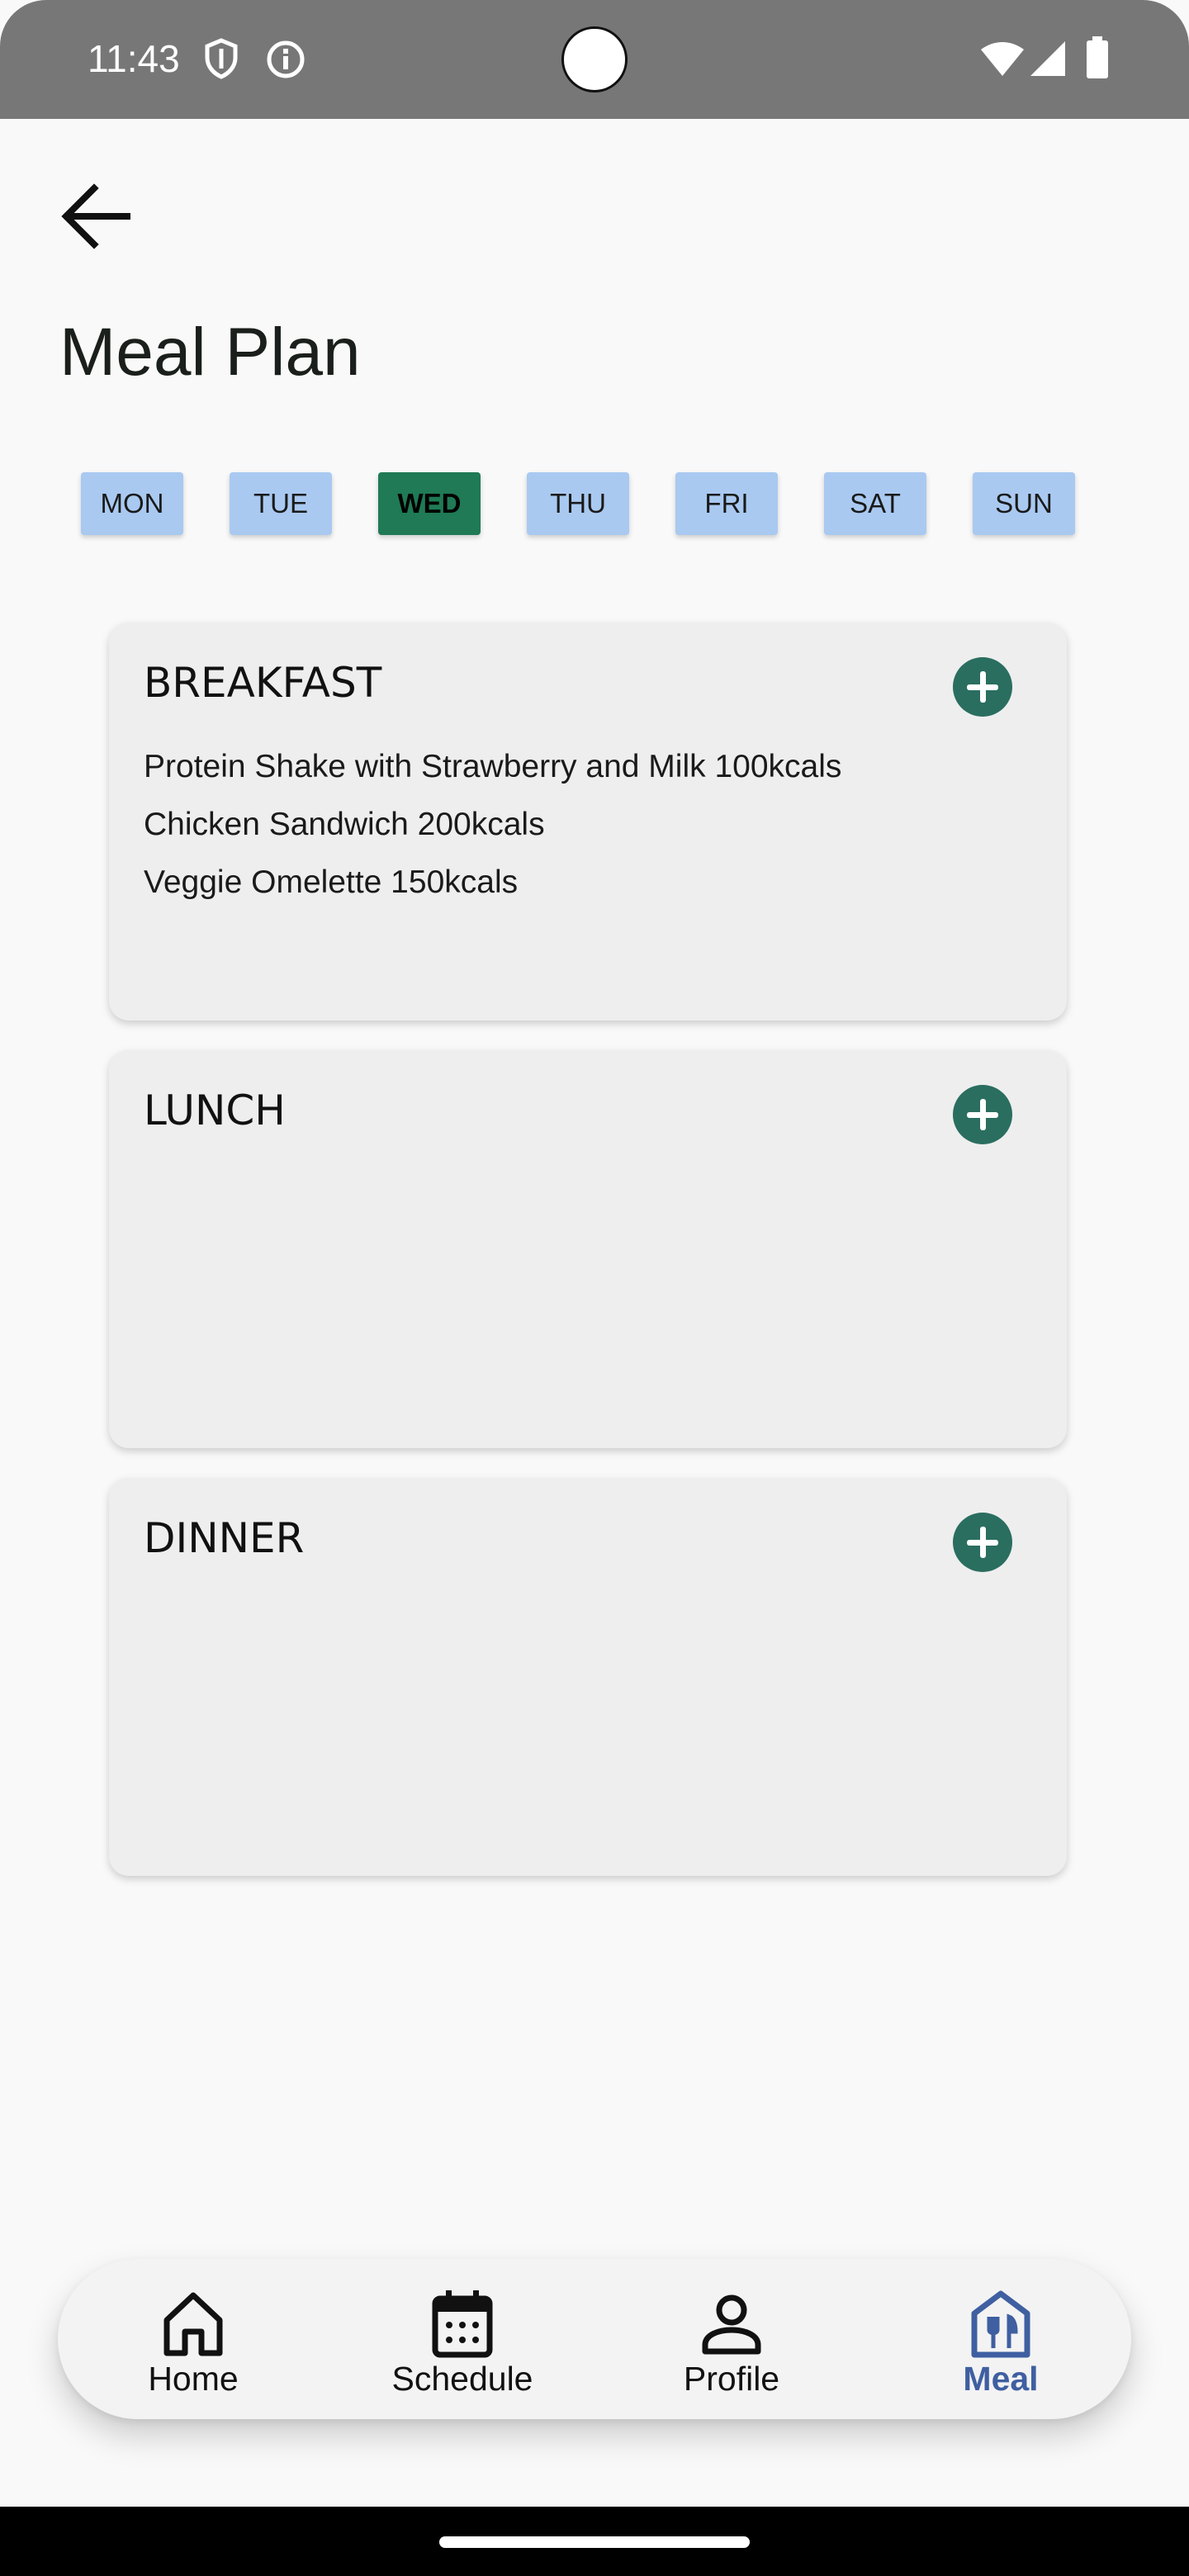  Describe the element at coordinates (1002, 59) in the screenshot. I see `wifi-icon` at that location.